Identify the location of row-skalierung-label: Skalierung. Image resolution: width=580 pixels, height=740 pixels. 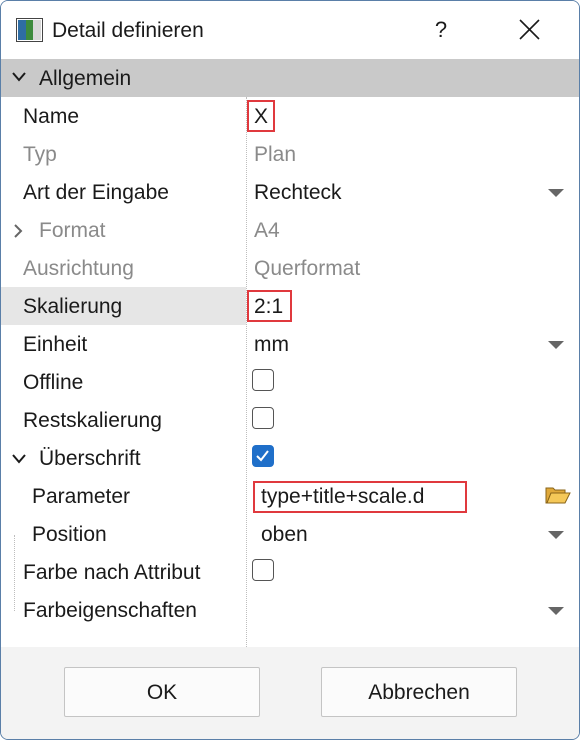
(73, 306).